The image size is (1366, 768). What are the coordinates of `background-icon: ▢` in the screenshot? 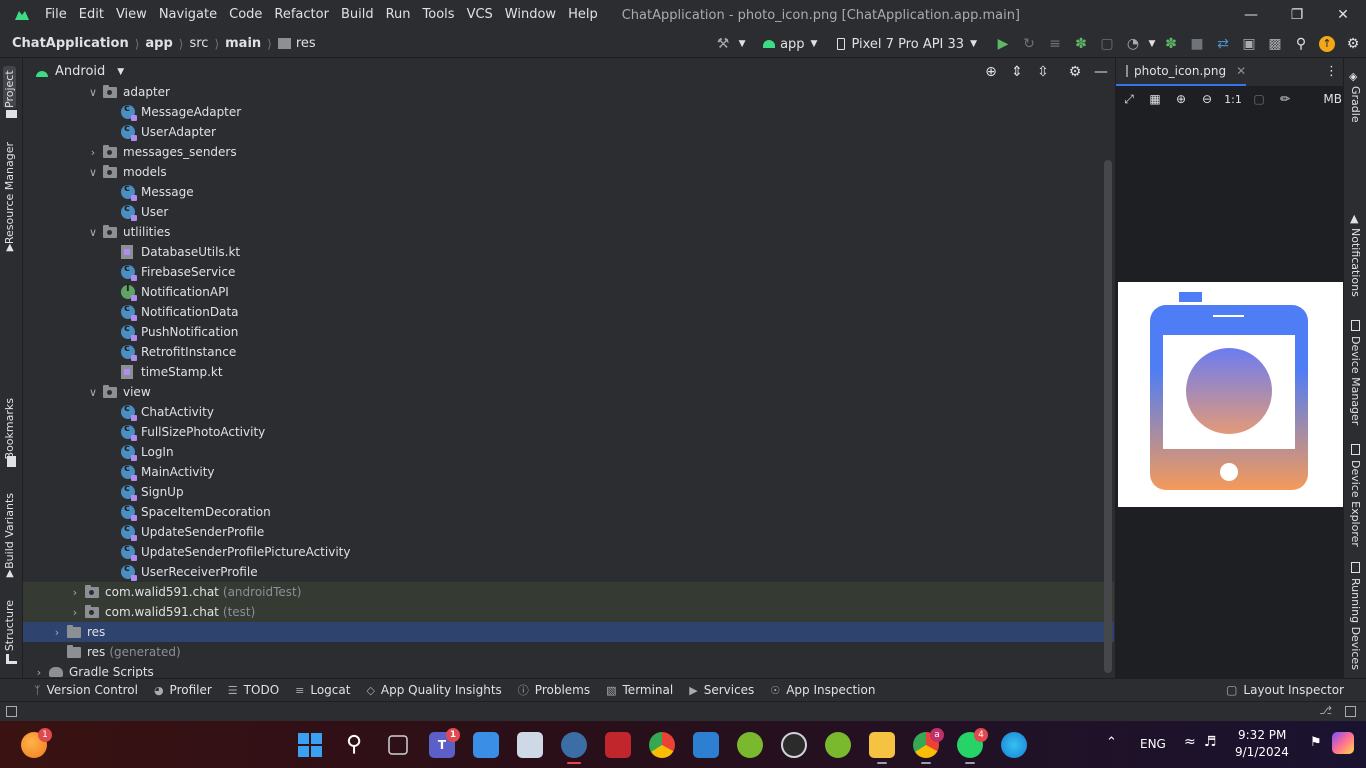 It's located at (1259, 99).